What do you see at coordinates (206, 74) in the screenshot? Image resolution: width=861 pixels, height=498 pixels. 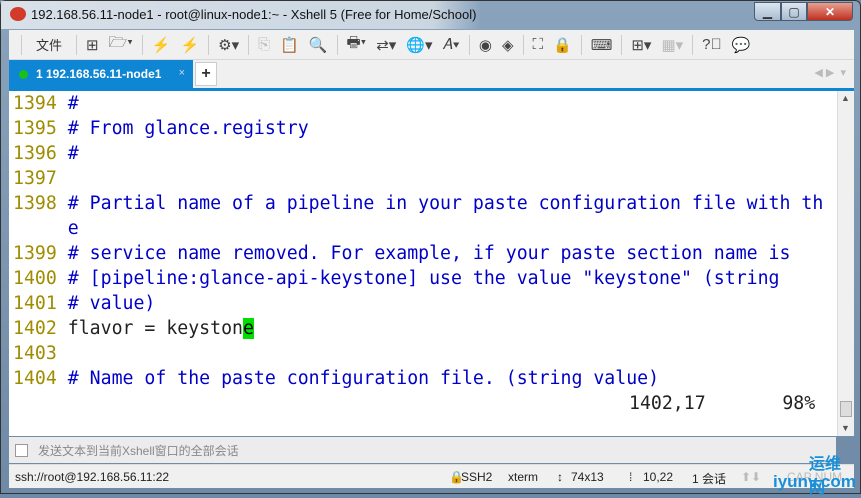 I see `add-tab-button: +` at bounding box center [206, 74].